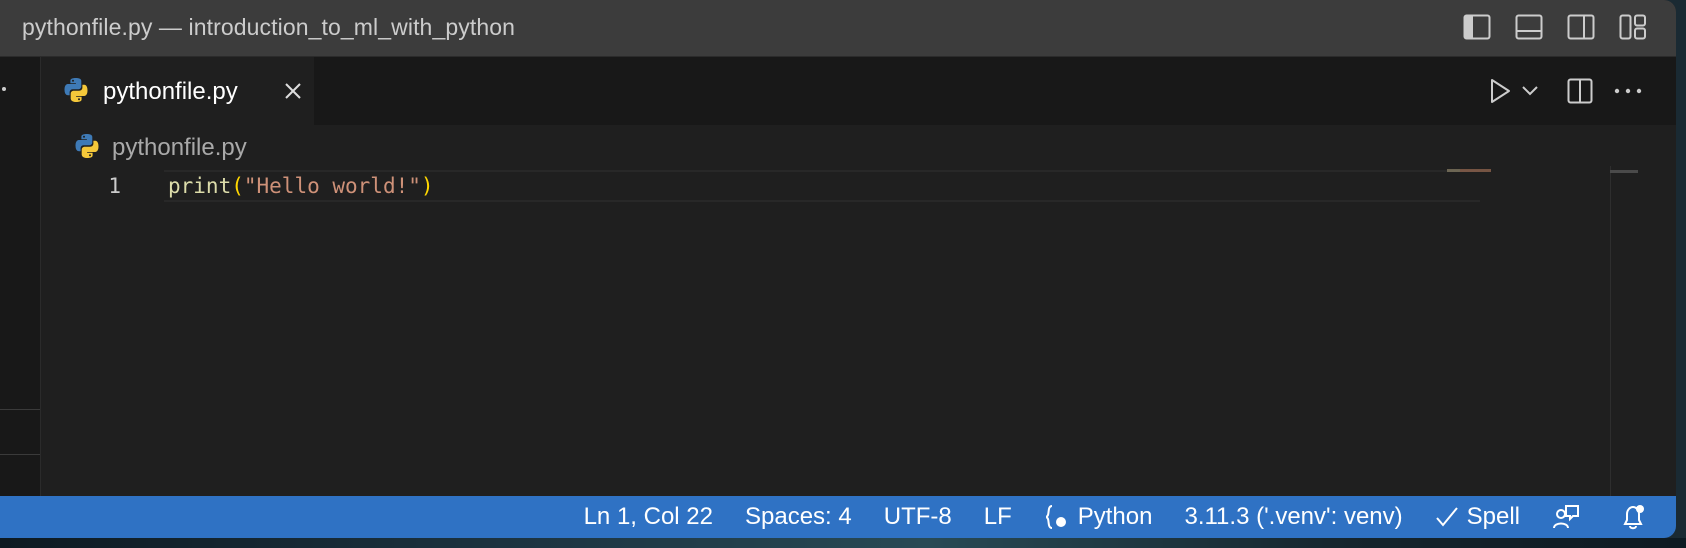  What do you see at coordinates (1624, 171) in the screenshot?
I see `scrollbar-thumb` at bounding box center [1624, 171].